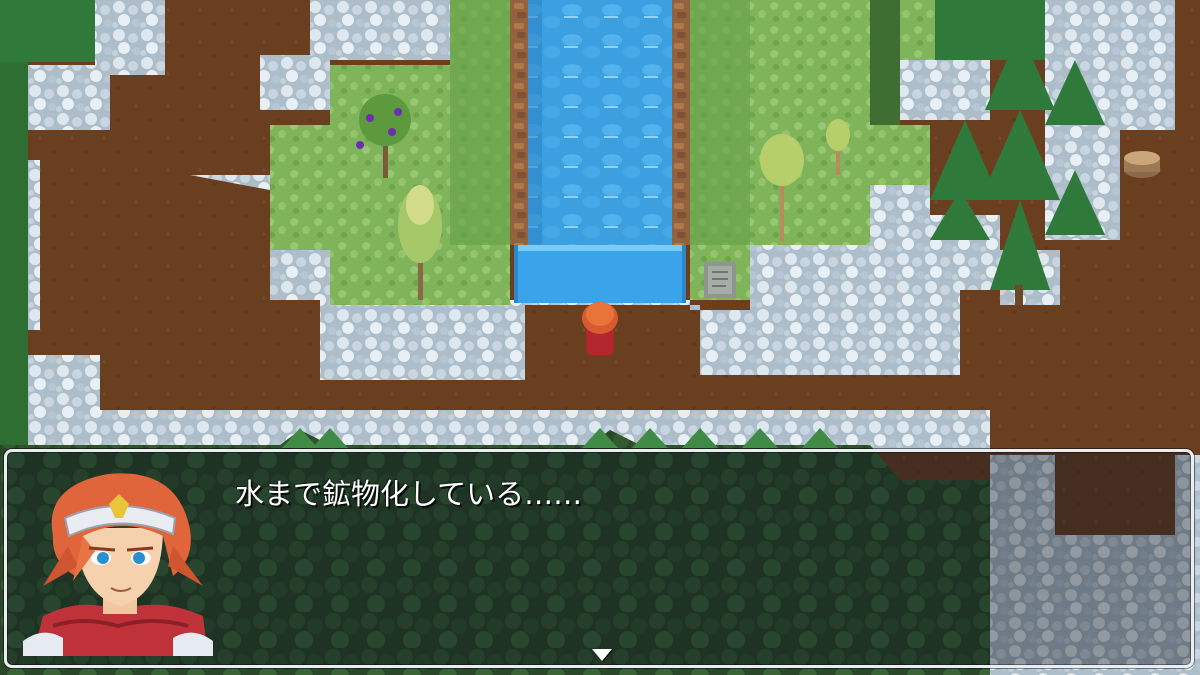 The width and height of the screenshot is (1200, 675). What do you see at coordinates (602, 655) in the screenshot?
I see `down-triangle-icon` at bounding box center [602, 655].